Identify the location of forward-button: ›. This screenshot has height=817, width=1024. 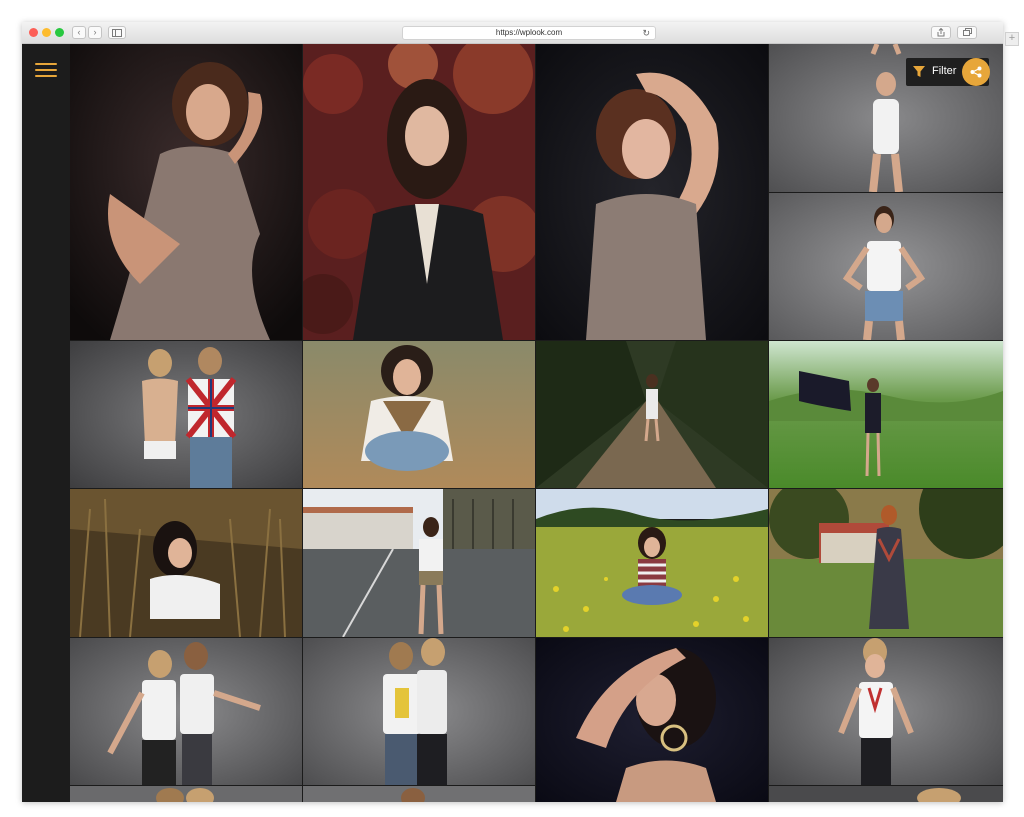
(95, 32).